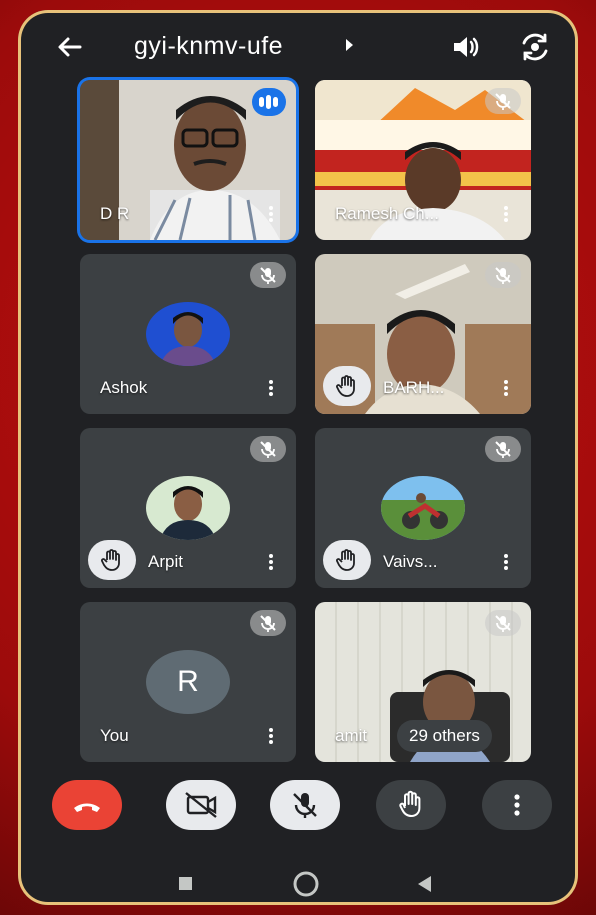 The height and width of the screenshot is (915, 596). What do you see at coordinates (186, 884) in the screenshot?
I see `square-icon` at bounding box center [186, 884].